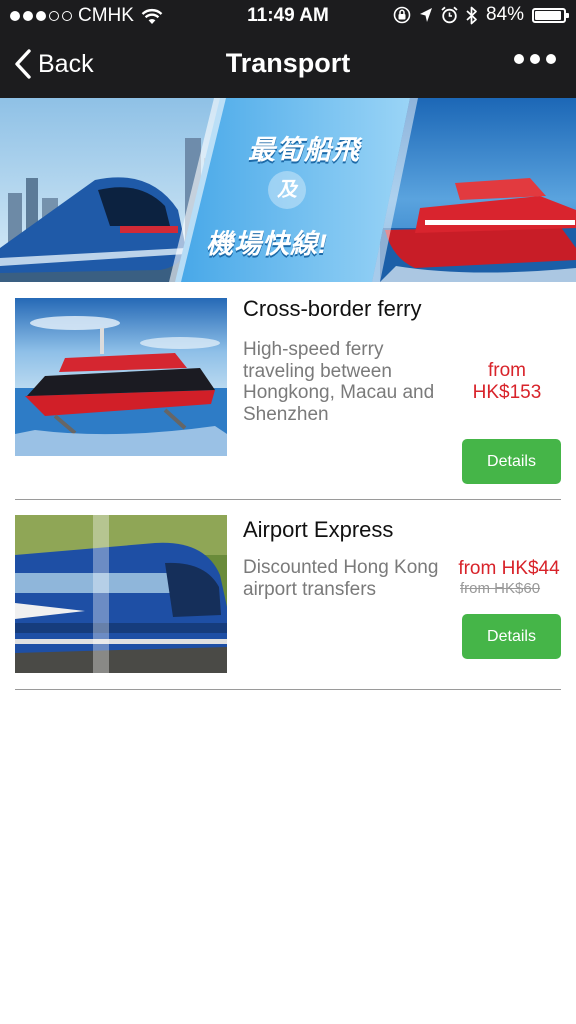 This screenshot has width=576, height=1024. Describe the element at coordinates (332, 308) in the screenshot. I see `item-title: Cross-border ferry` at that location.